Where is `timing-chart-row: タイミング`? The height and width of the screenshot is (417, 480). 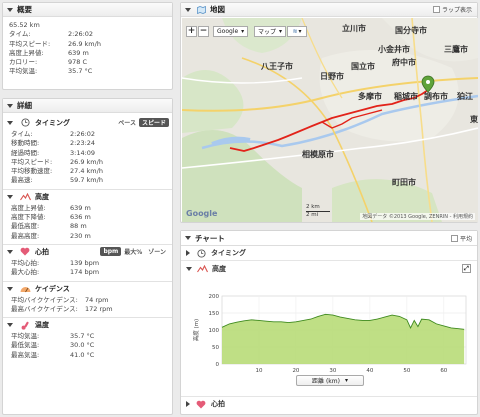
timing-chart-row: タイミング is located at coordinates (329, 253).